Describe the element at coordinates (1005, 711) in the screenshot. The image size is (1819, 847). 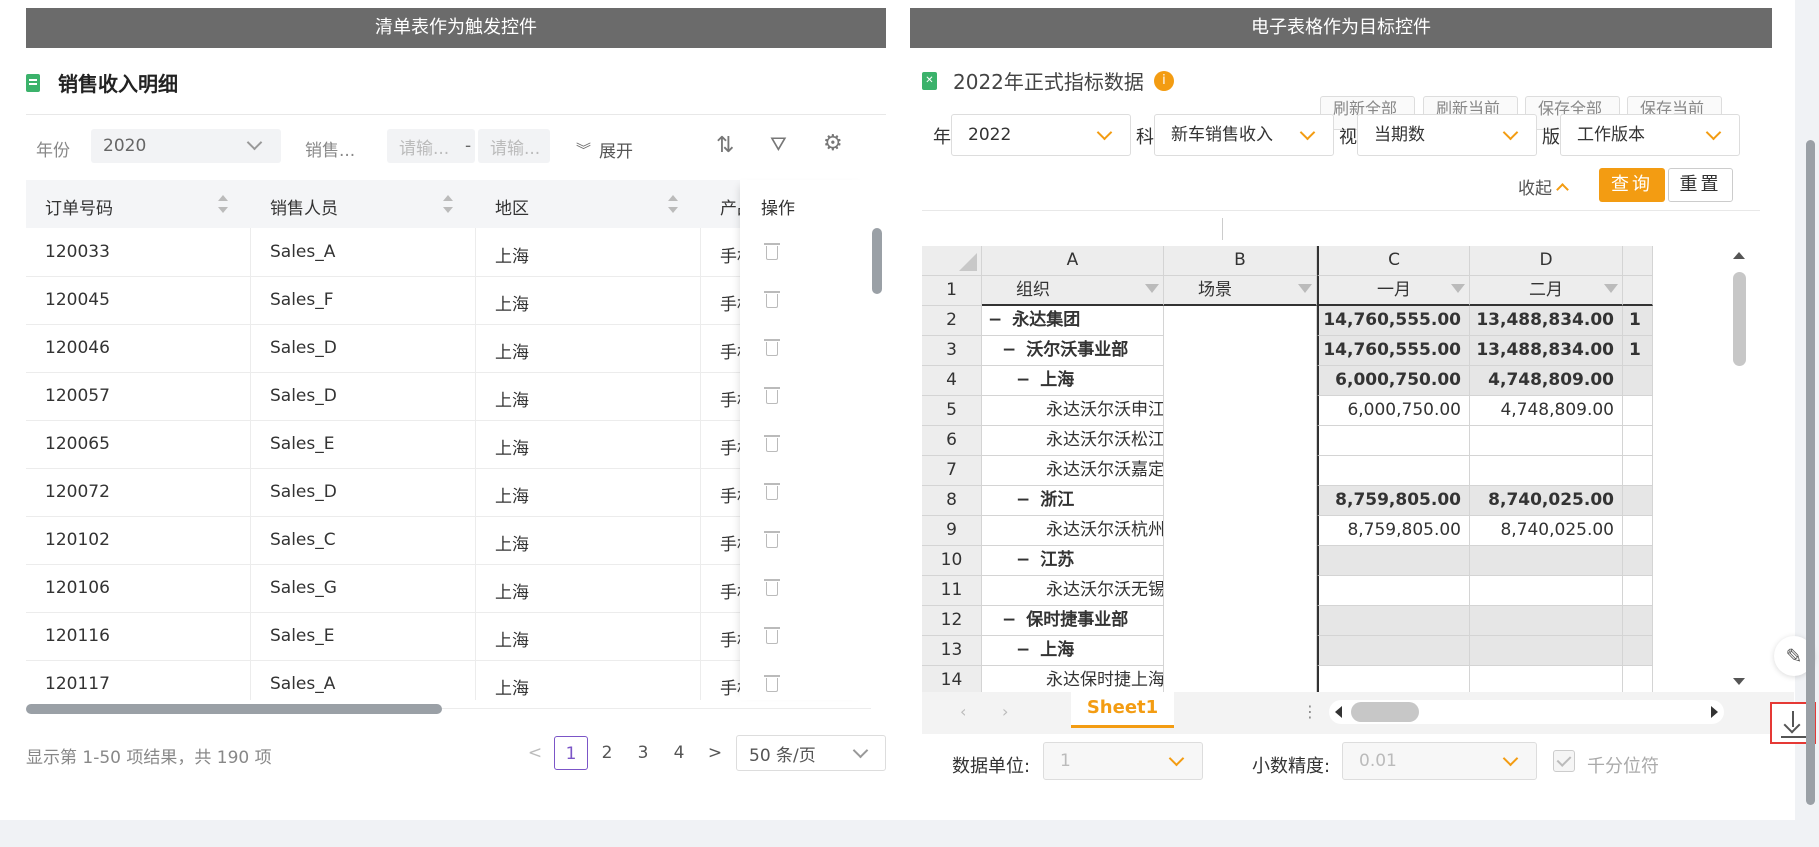
I see `tab-next-icon: ›` at that location.